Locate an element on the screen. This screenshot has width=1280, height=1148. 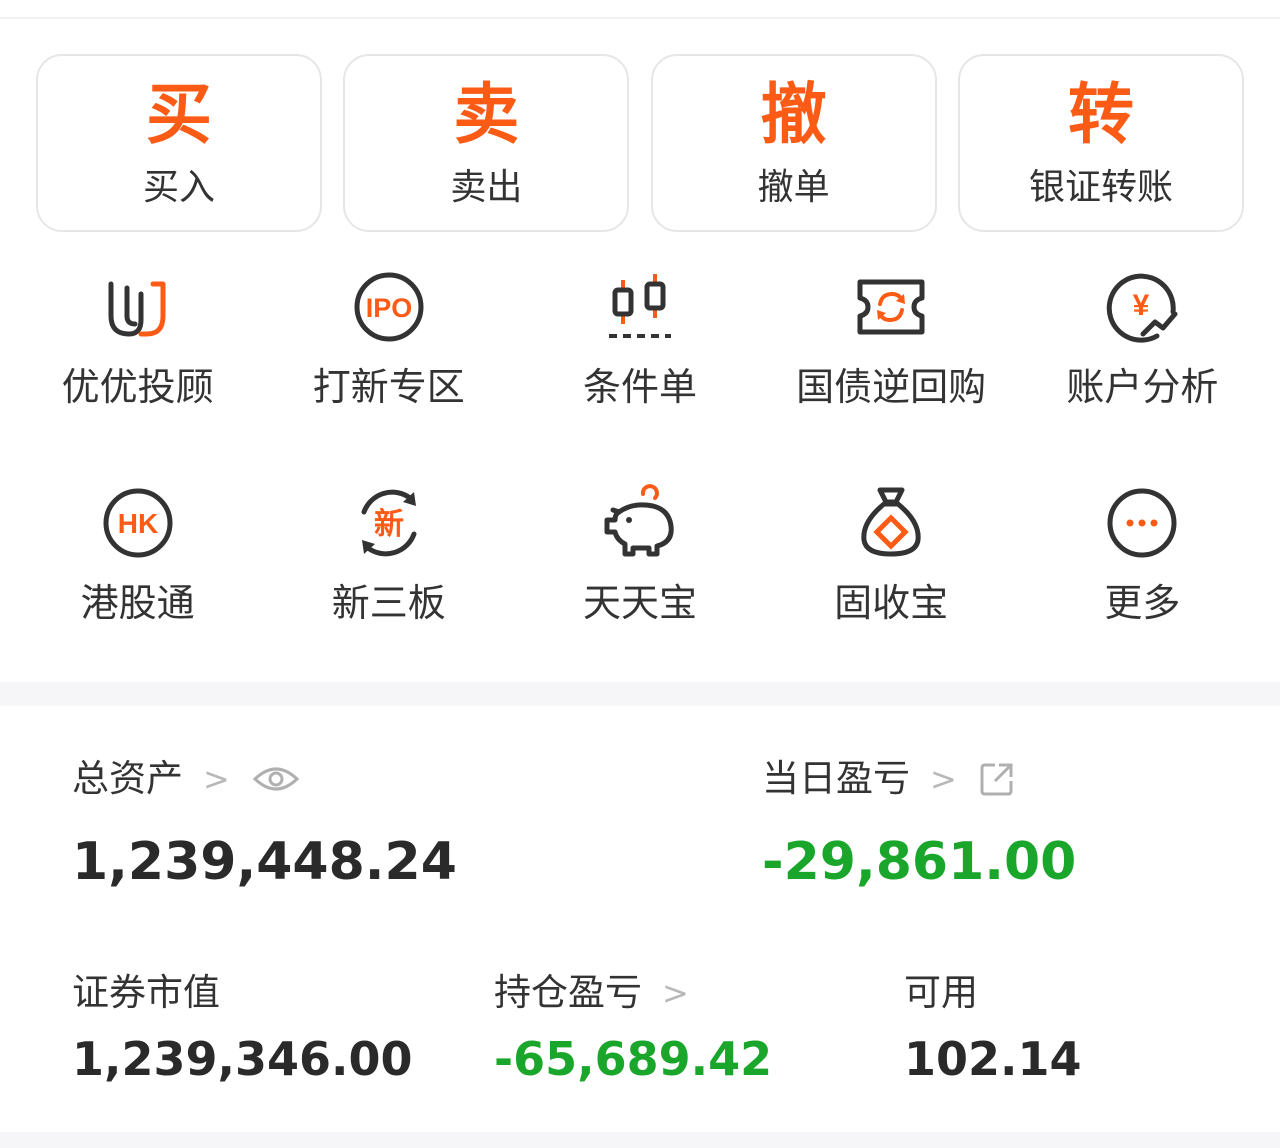
grid-label: 账户分析 is located at coordinates (1142, 387).